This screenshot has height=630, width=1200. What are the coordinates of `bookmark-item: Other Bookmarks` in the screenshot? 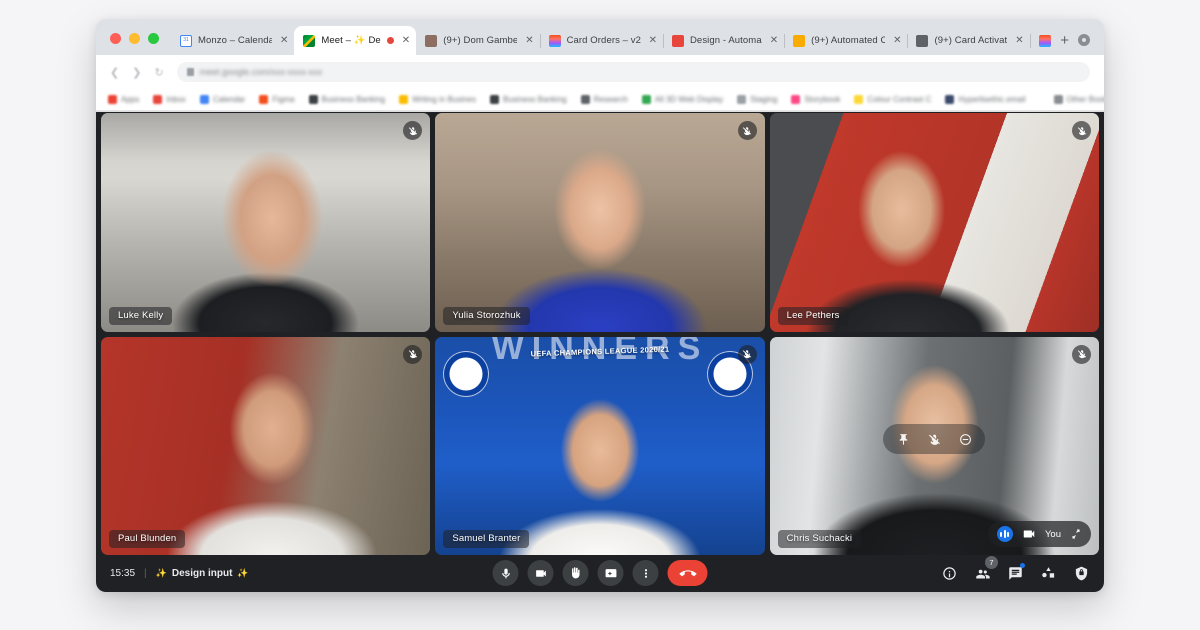 It's located at (1078, 99).